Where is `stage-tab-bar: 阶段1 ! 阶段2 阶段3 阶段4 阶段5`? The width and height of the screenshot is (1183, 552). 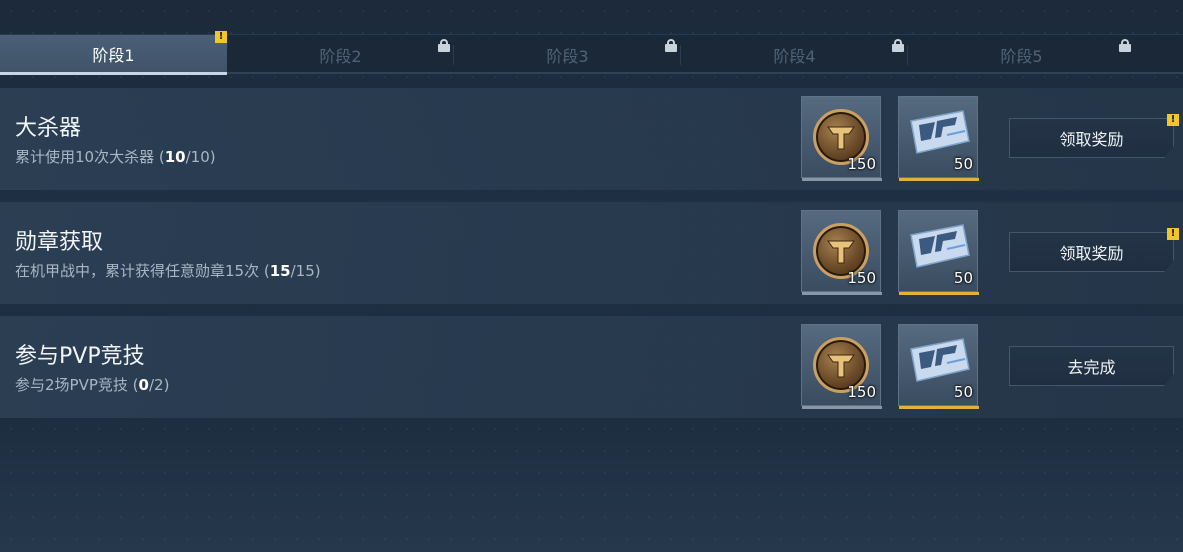
stage-tab-bar: 阶段1 ! 阶段2 阶段3 阶段4 阶段5 is located at coordinates (591, 53).